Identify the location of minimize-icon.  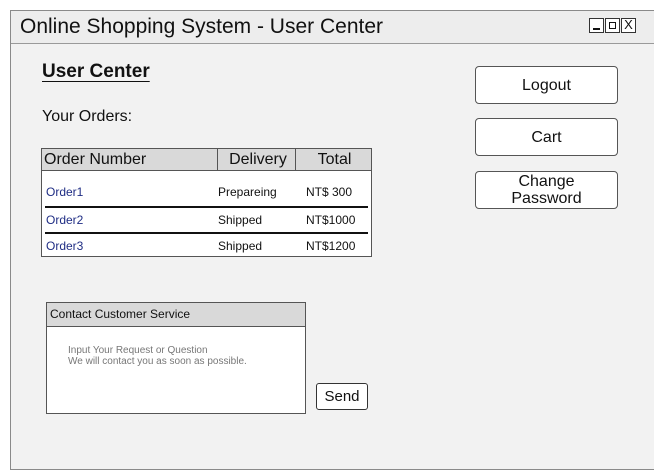
(596, 25).